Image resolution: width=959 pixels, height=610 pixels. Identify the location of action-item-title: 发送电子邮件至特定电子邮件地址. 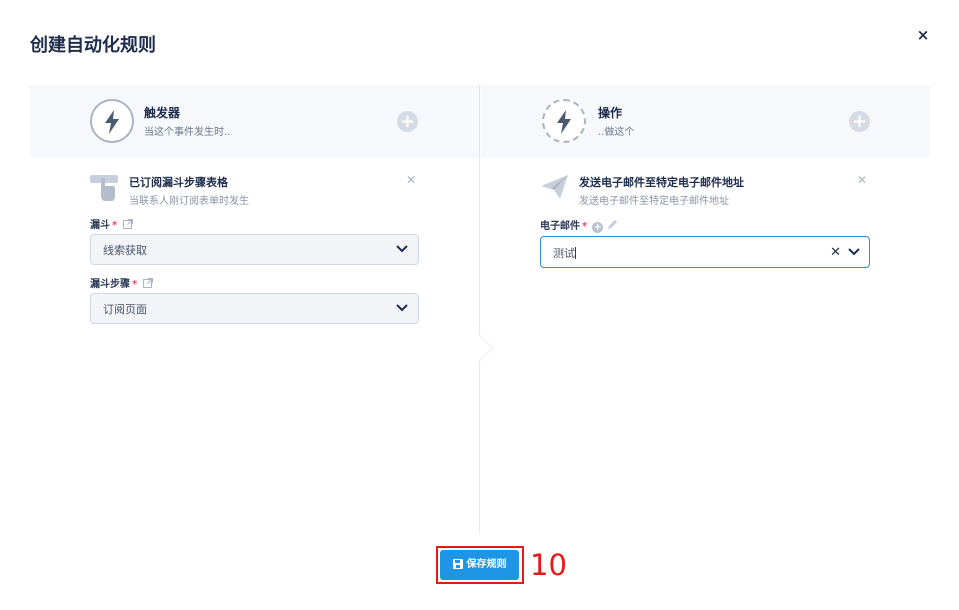
(661, 182).